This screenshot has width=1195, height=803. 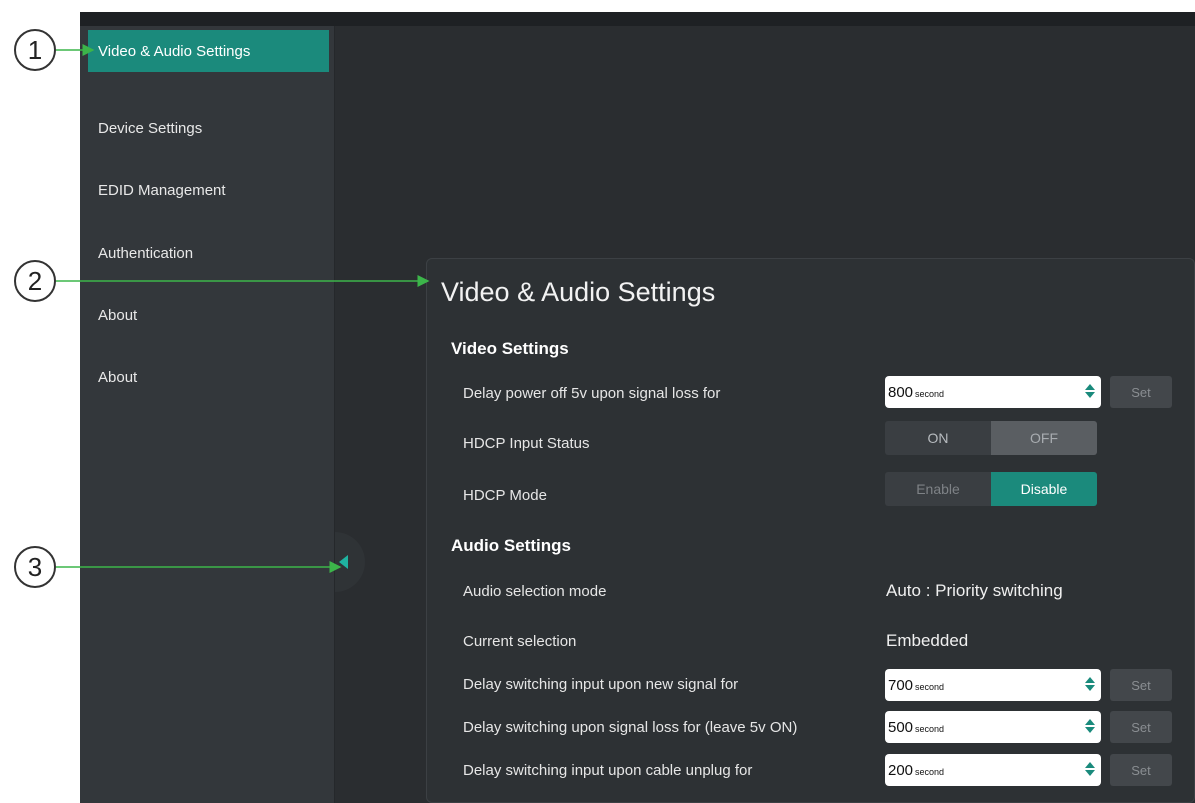 What do you see at coordinates (1044, 438) in the screenshot?
I see `hdcp-input-off-option: OFF` at bounding box center [1044, 438].